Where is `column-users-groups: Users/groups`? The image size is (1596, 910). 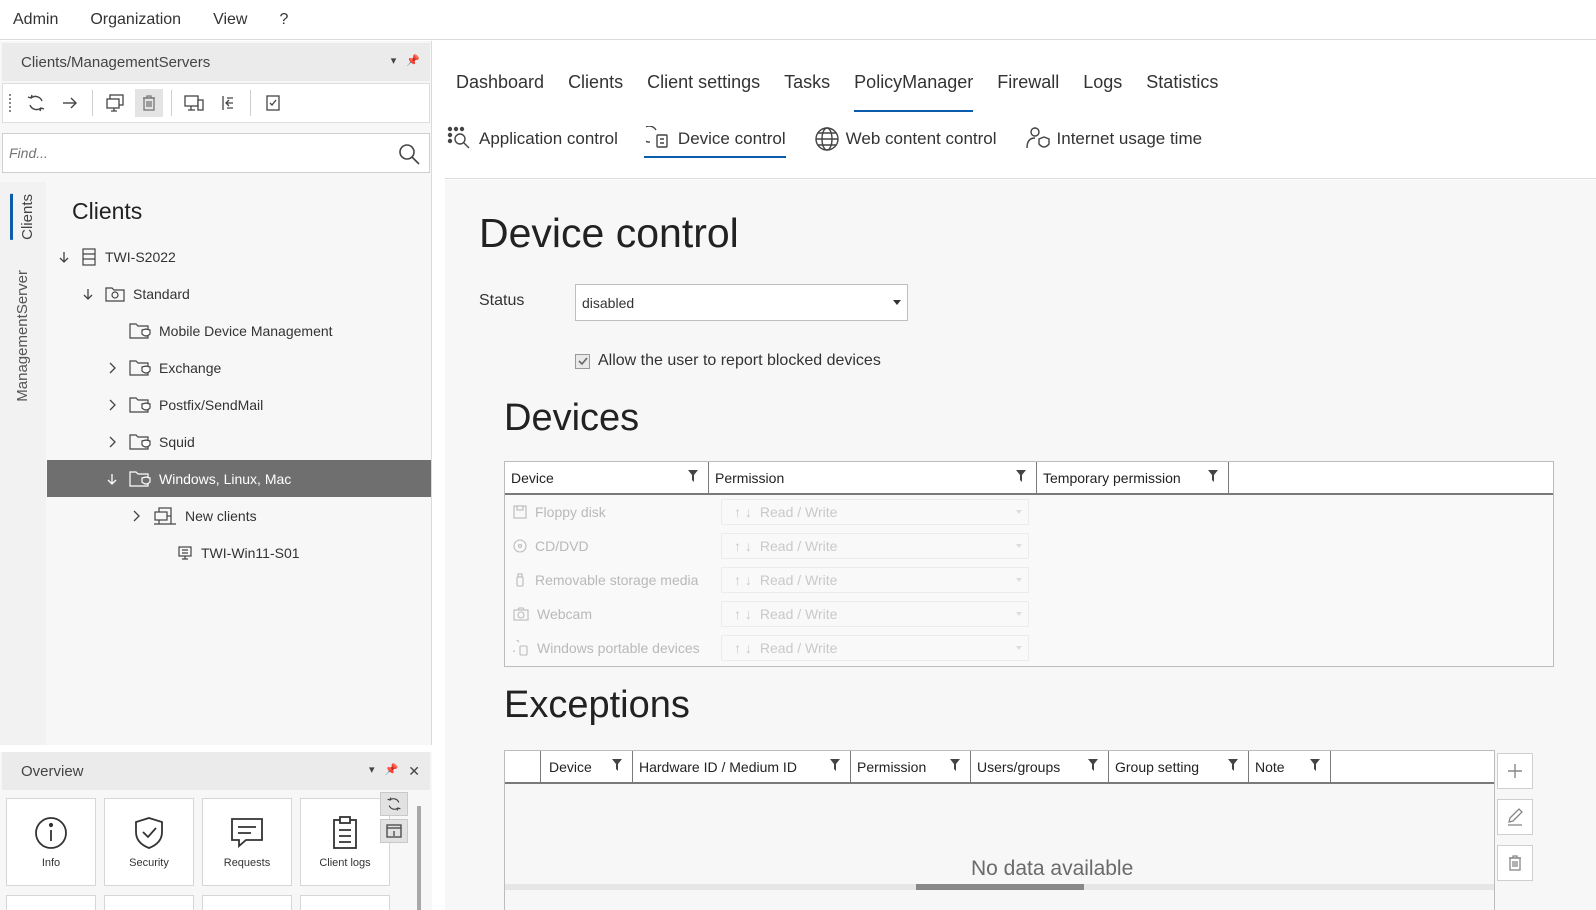
column-users-groups: Users/groups is located at coordinates (1040, 766).